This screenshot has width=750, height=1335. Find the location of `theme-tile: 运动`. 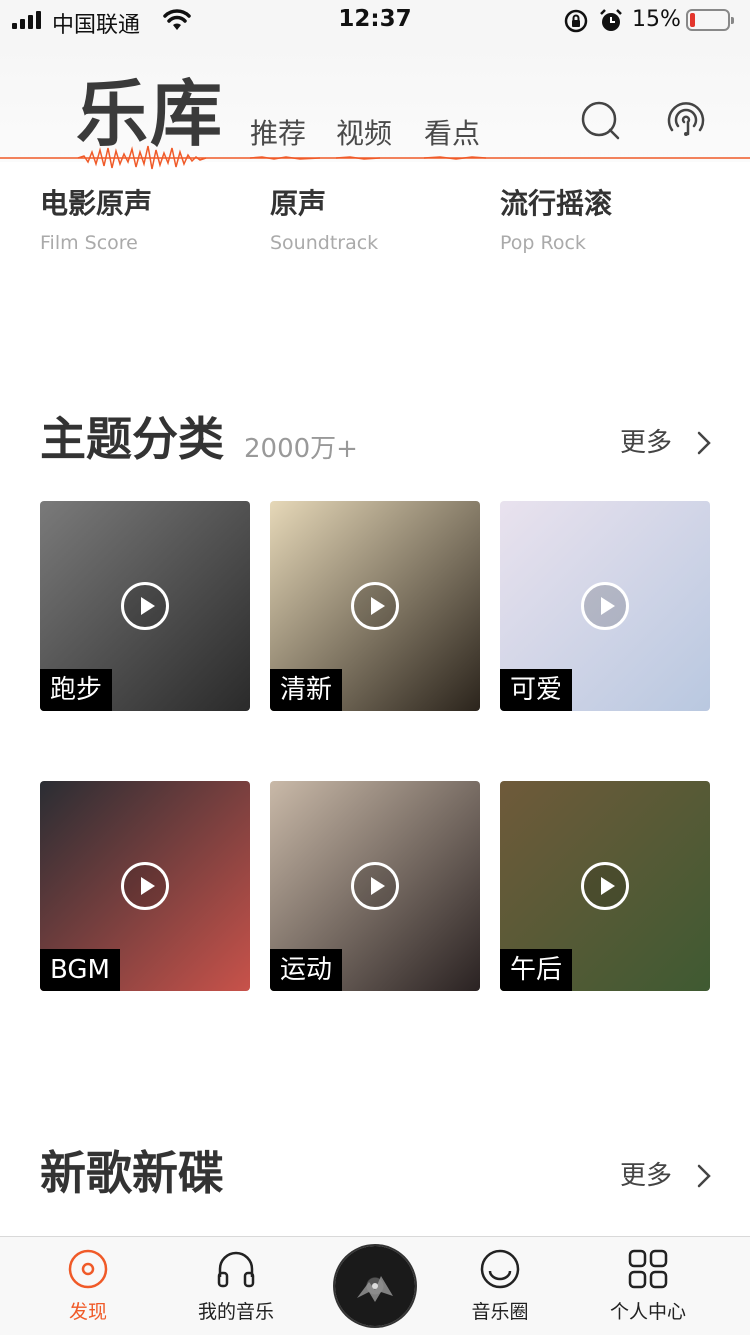

theme-tile: 运动 is located at coordinates (375, 886).